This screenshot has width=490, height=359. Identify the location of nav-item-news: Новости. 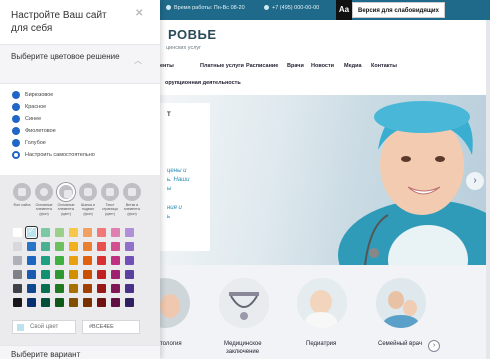
(327, 68).